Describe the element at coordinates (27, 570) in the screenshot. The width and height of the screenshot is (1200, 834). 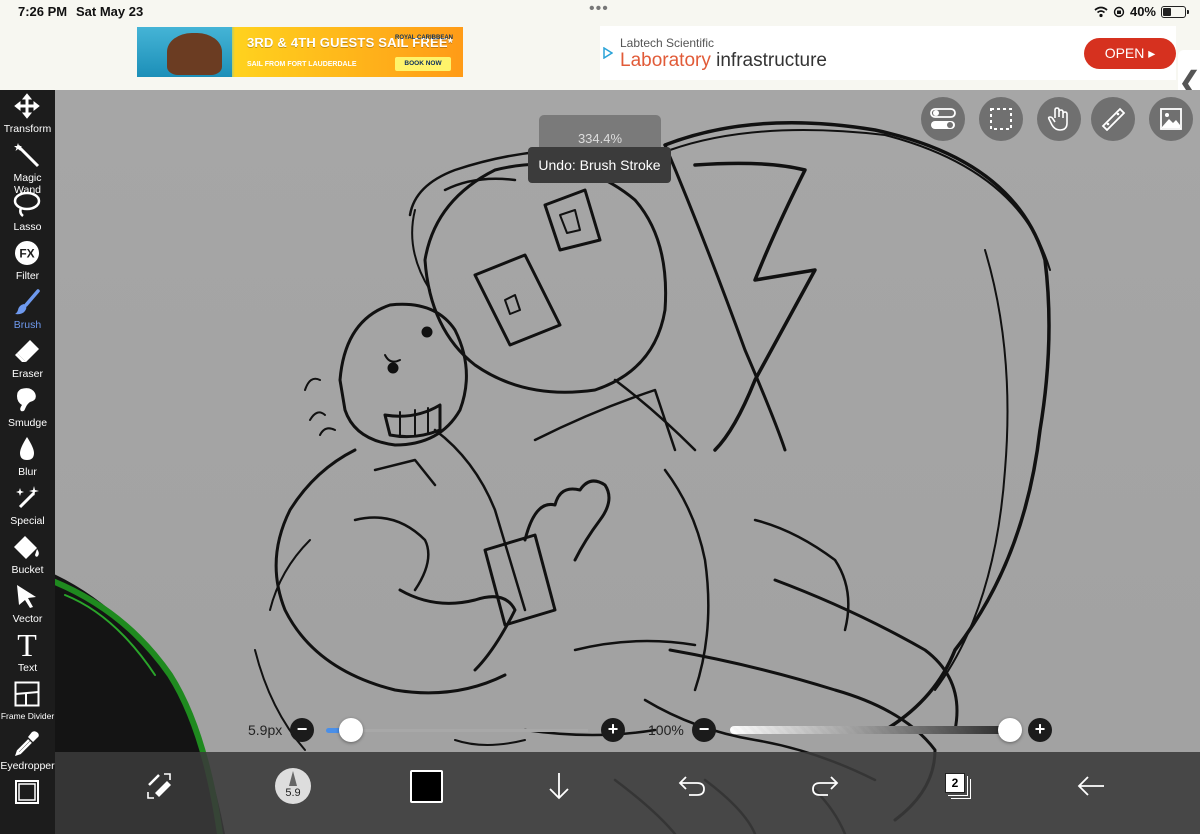
I see `tool-label-bucket: Bucket` at that location.